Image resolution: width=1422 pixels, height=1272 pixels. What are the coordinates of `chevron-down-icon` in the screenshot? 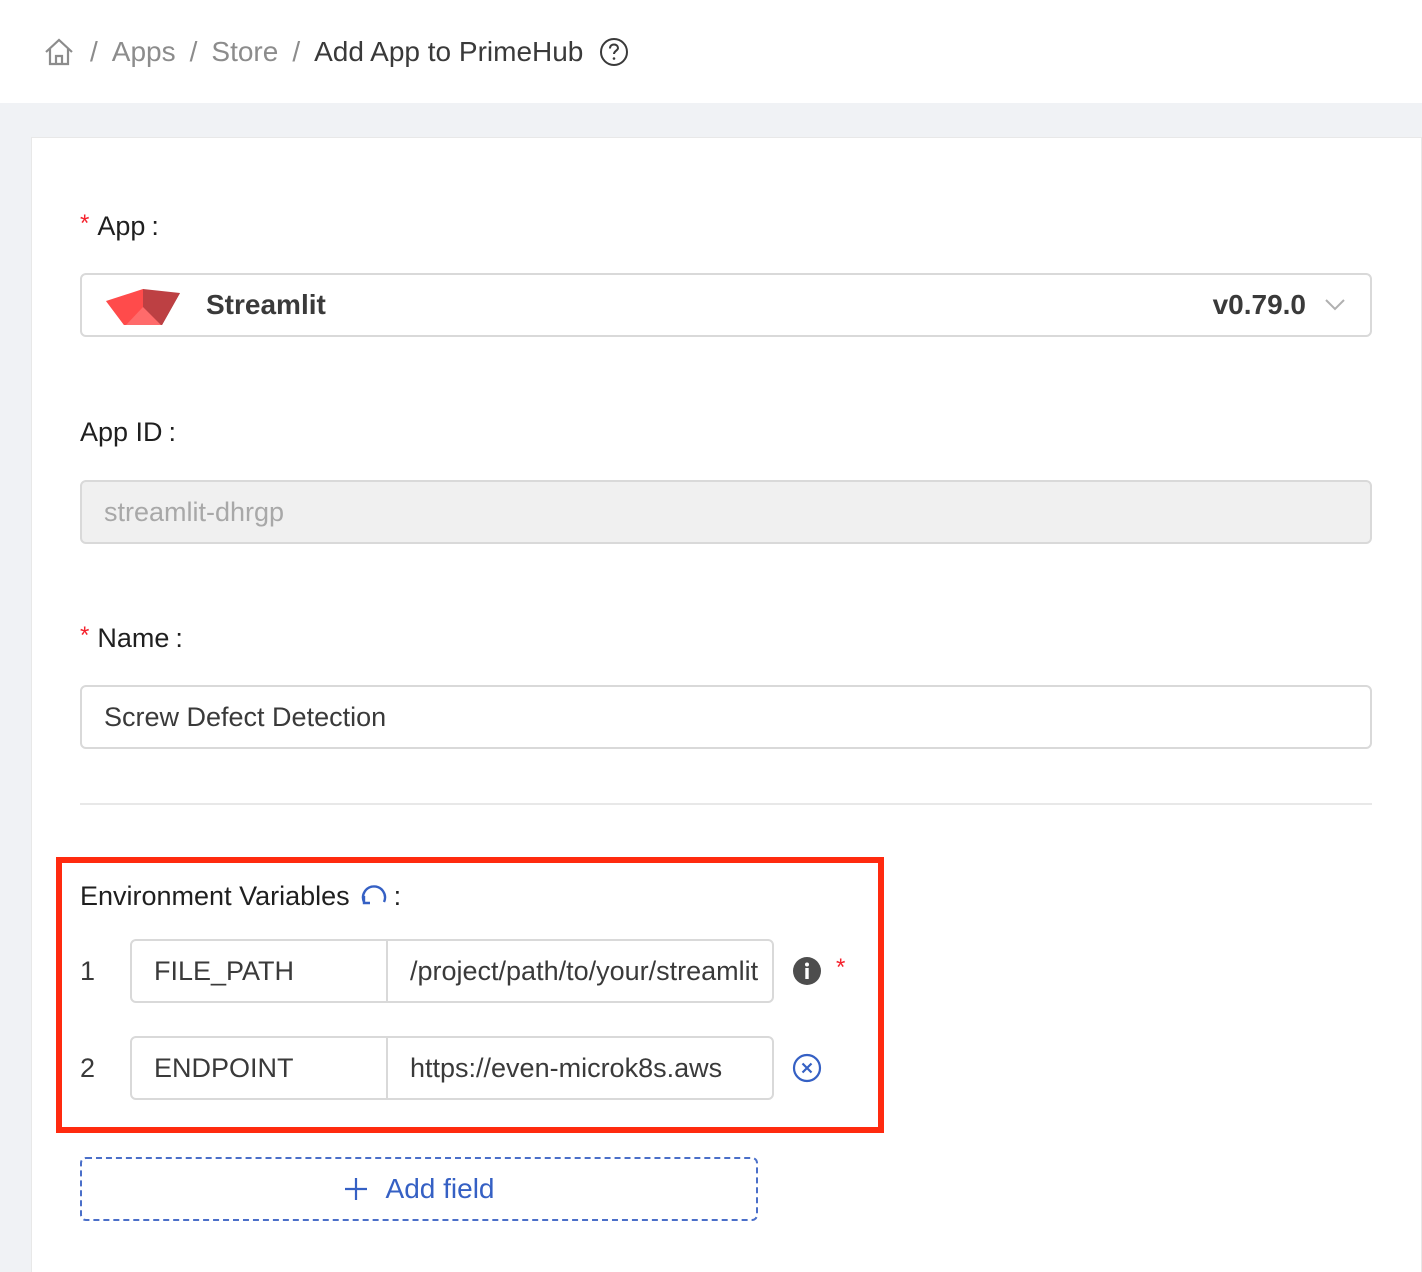 It's located at (1335, 305).